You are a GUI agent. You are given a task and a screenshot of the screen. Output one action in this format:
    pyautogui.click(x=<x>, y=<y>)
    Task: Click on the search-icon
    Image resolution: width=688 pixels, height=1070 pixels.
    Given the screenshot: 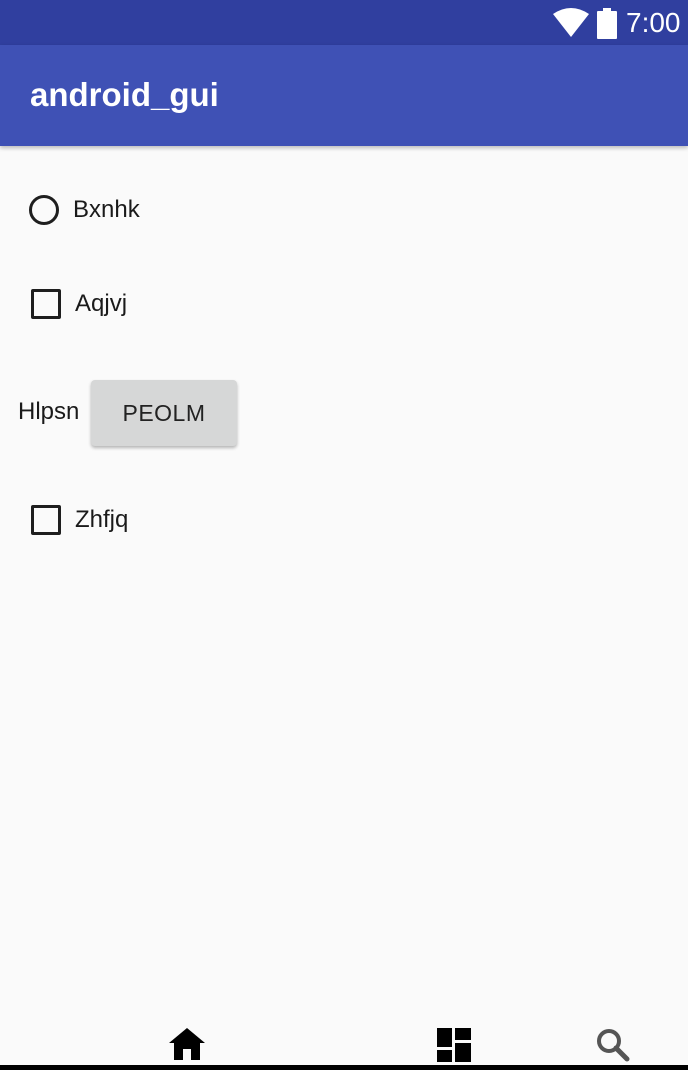 What is the action you would take?
    pyautogui.click(x=613, y=1047)
    